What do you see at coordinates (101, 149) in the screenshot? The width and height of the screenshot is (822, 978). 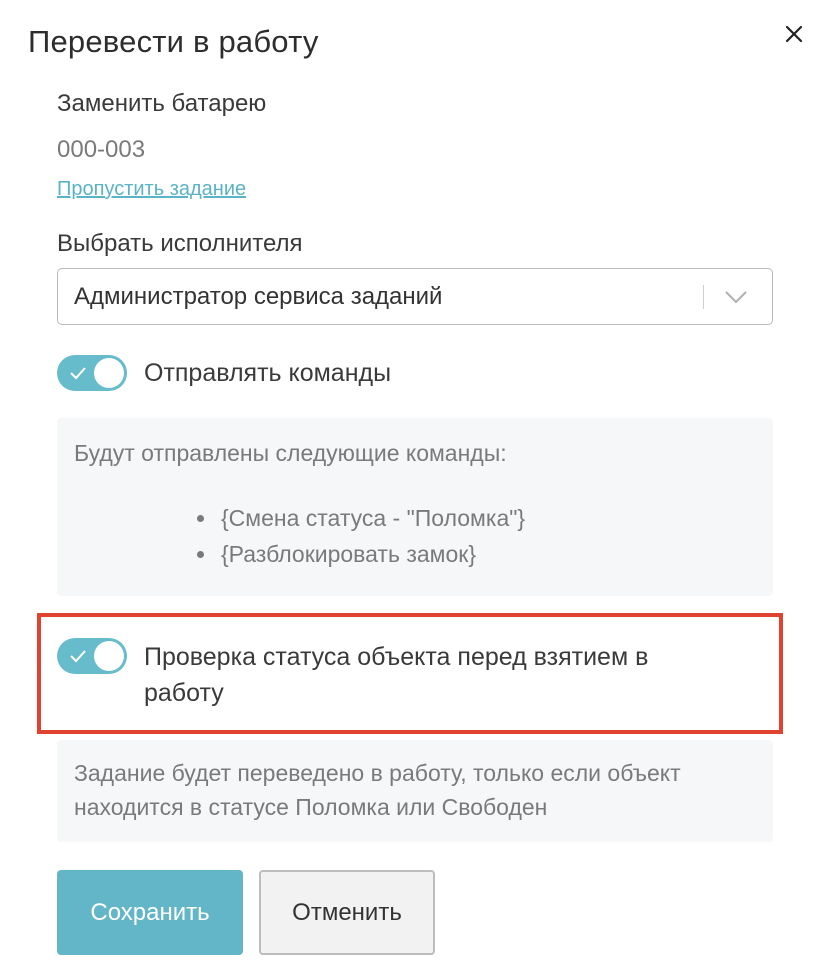 I see `task-code: 000-003` at bounding box center [101, 149].